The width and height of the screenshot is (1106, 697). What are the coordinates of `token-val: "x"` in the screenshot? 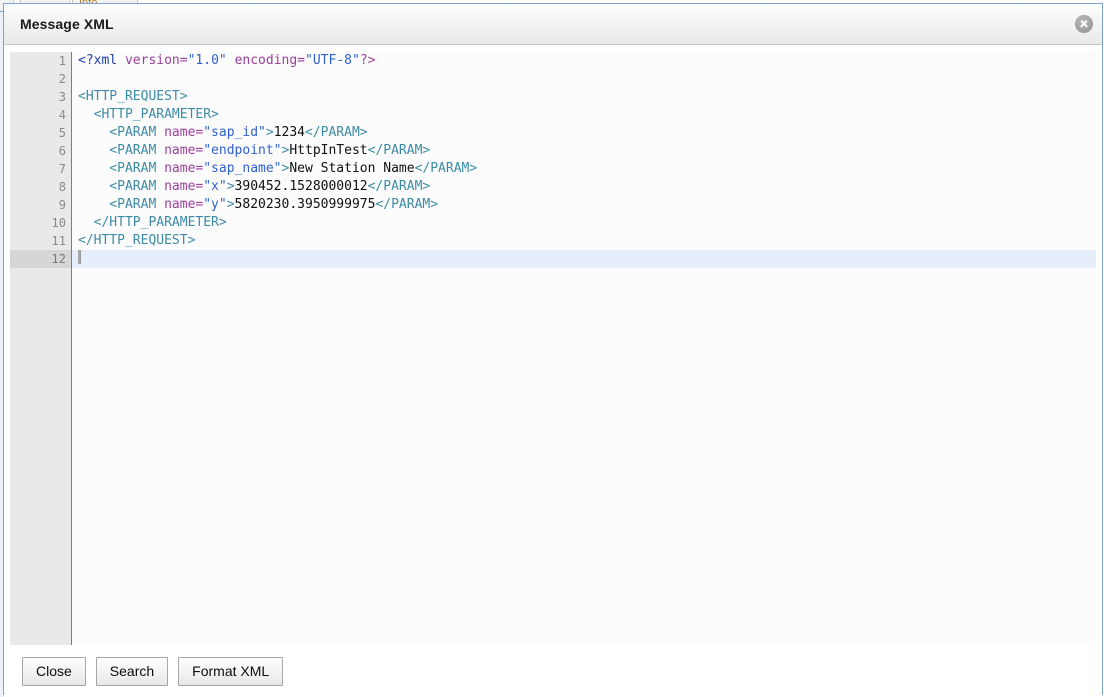 It's located at (215, 186).